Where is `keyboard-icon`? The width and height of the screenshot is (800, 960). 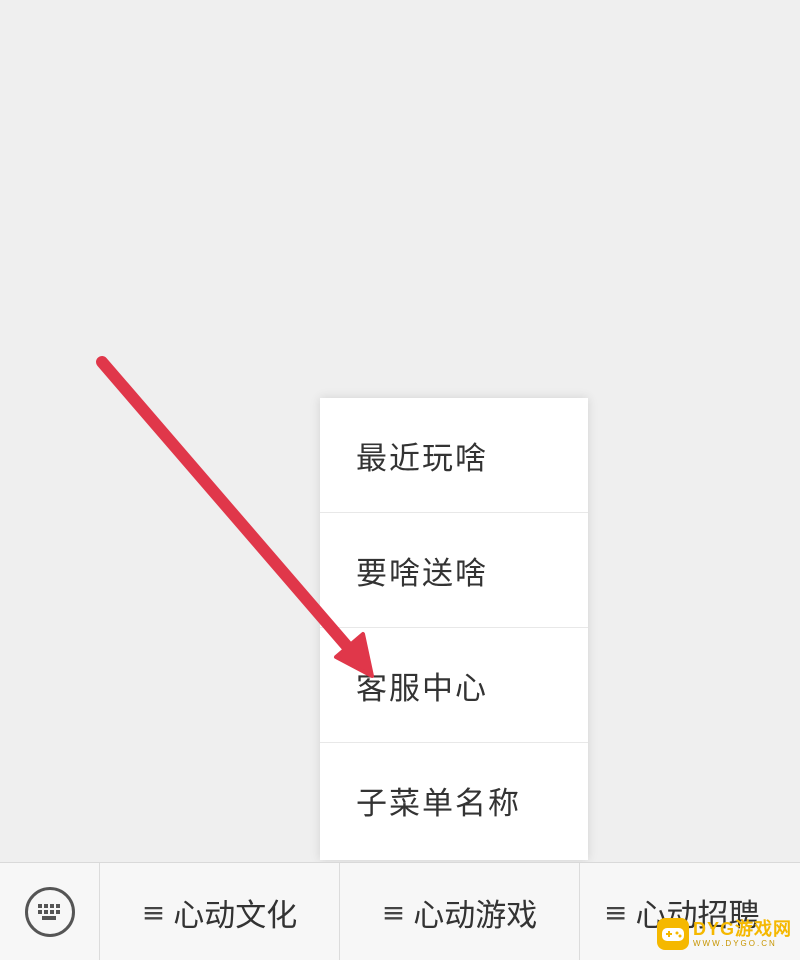
keyboard-icon is located at coordinates (49, 912).